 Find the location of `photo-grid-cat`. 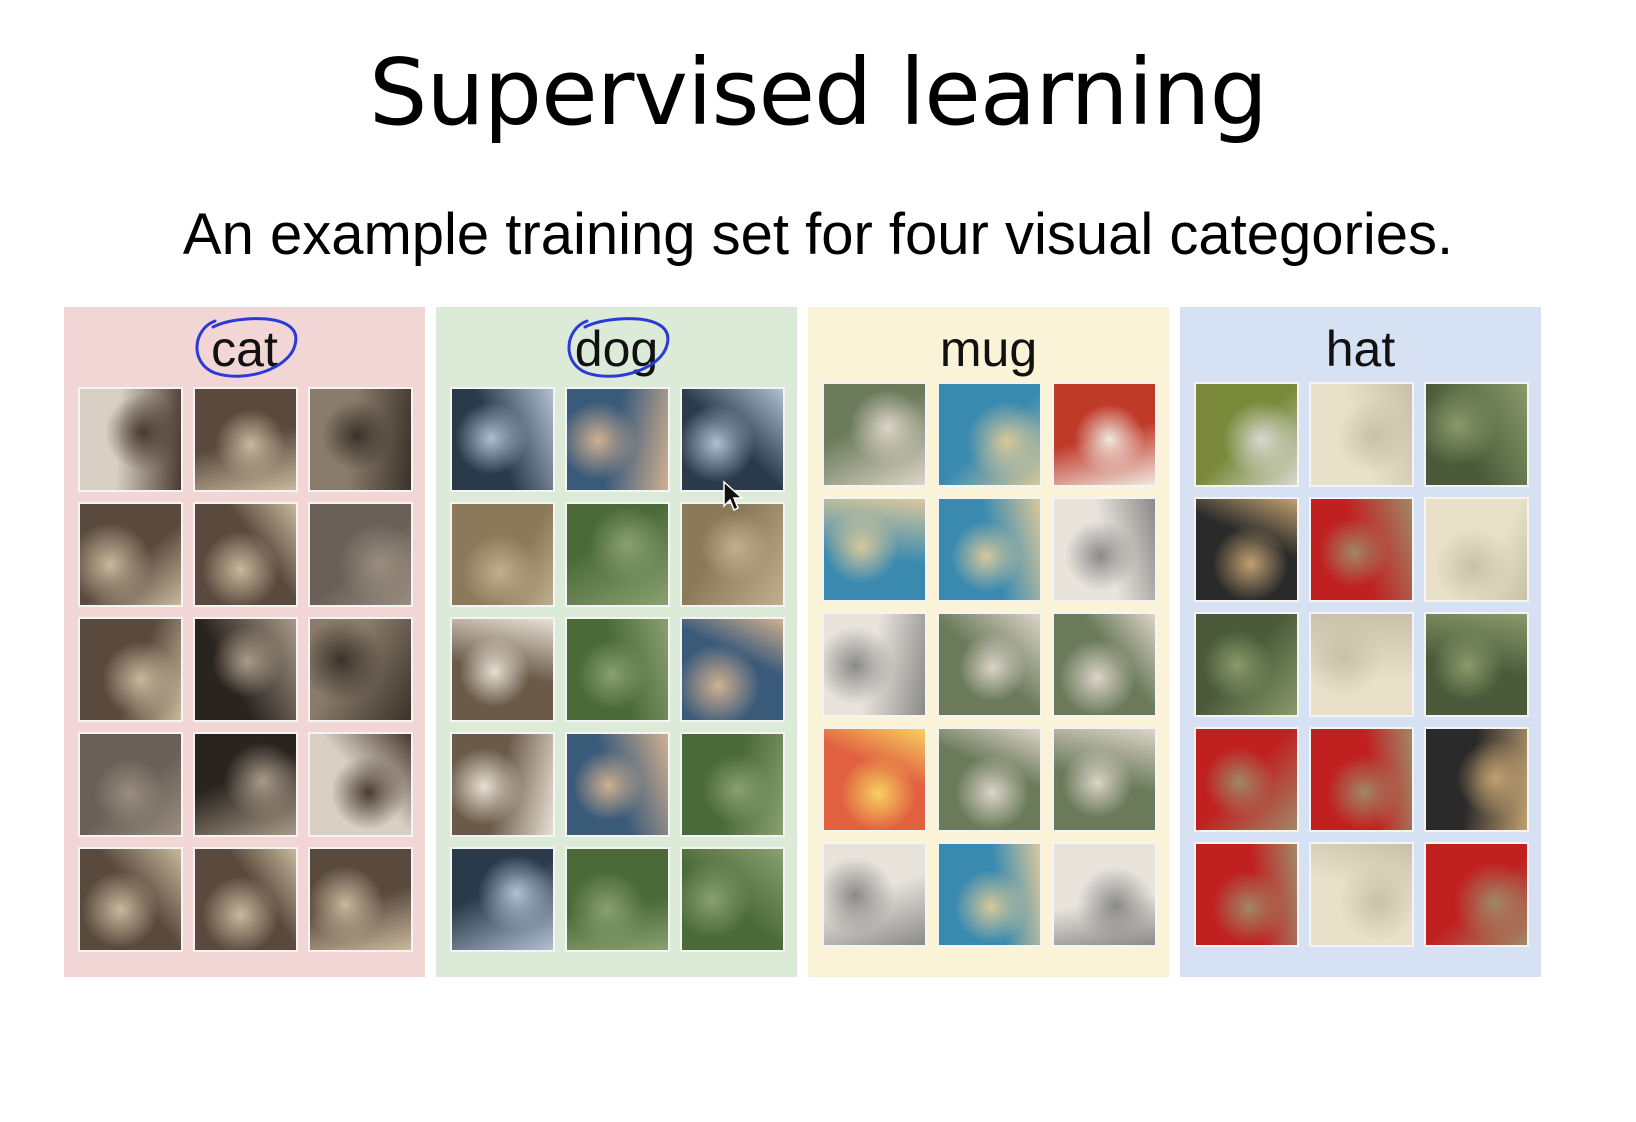

photo-grid-cat is located at coordinates (245, 669).